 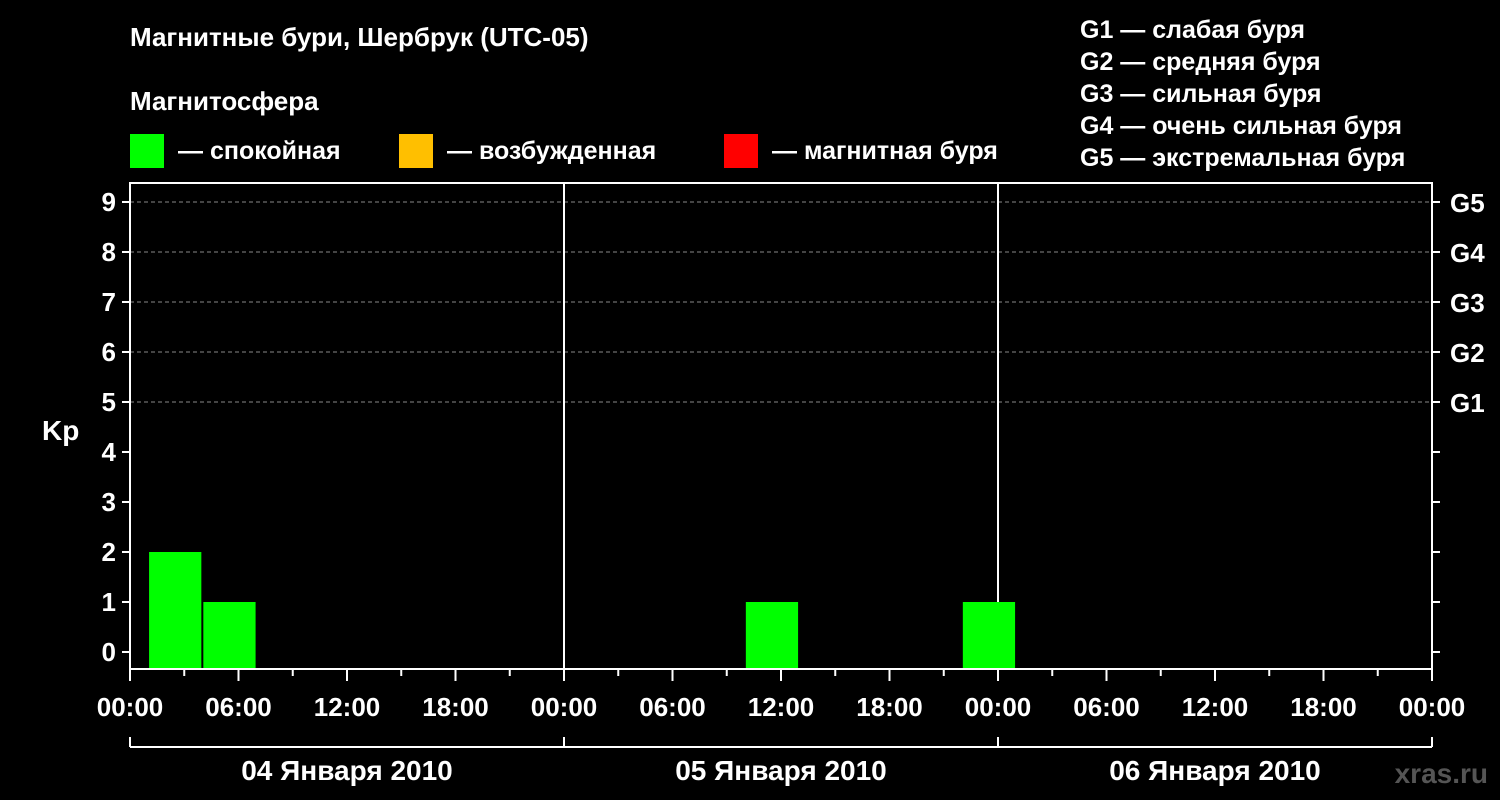 I want to click on y-tick-label: 1, so click(x=109, y=602).